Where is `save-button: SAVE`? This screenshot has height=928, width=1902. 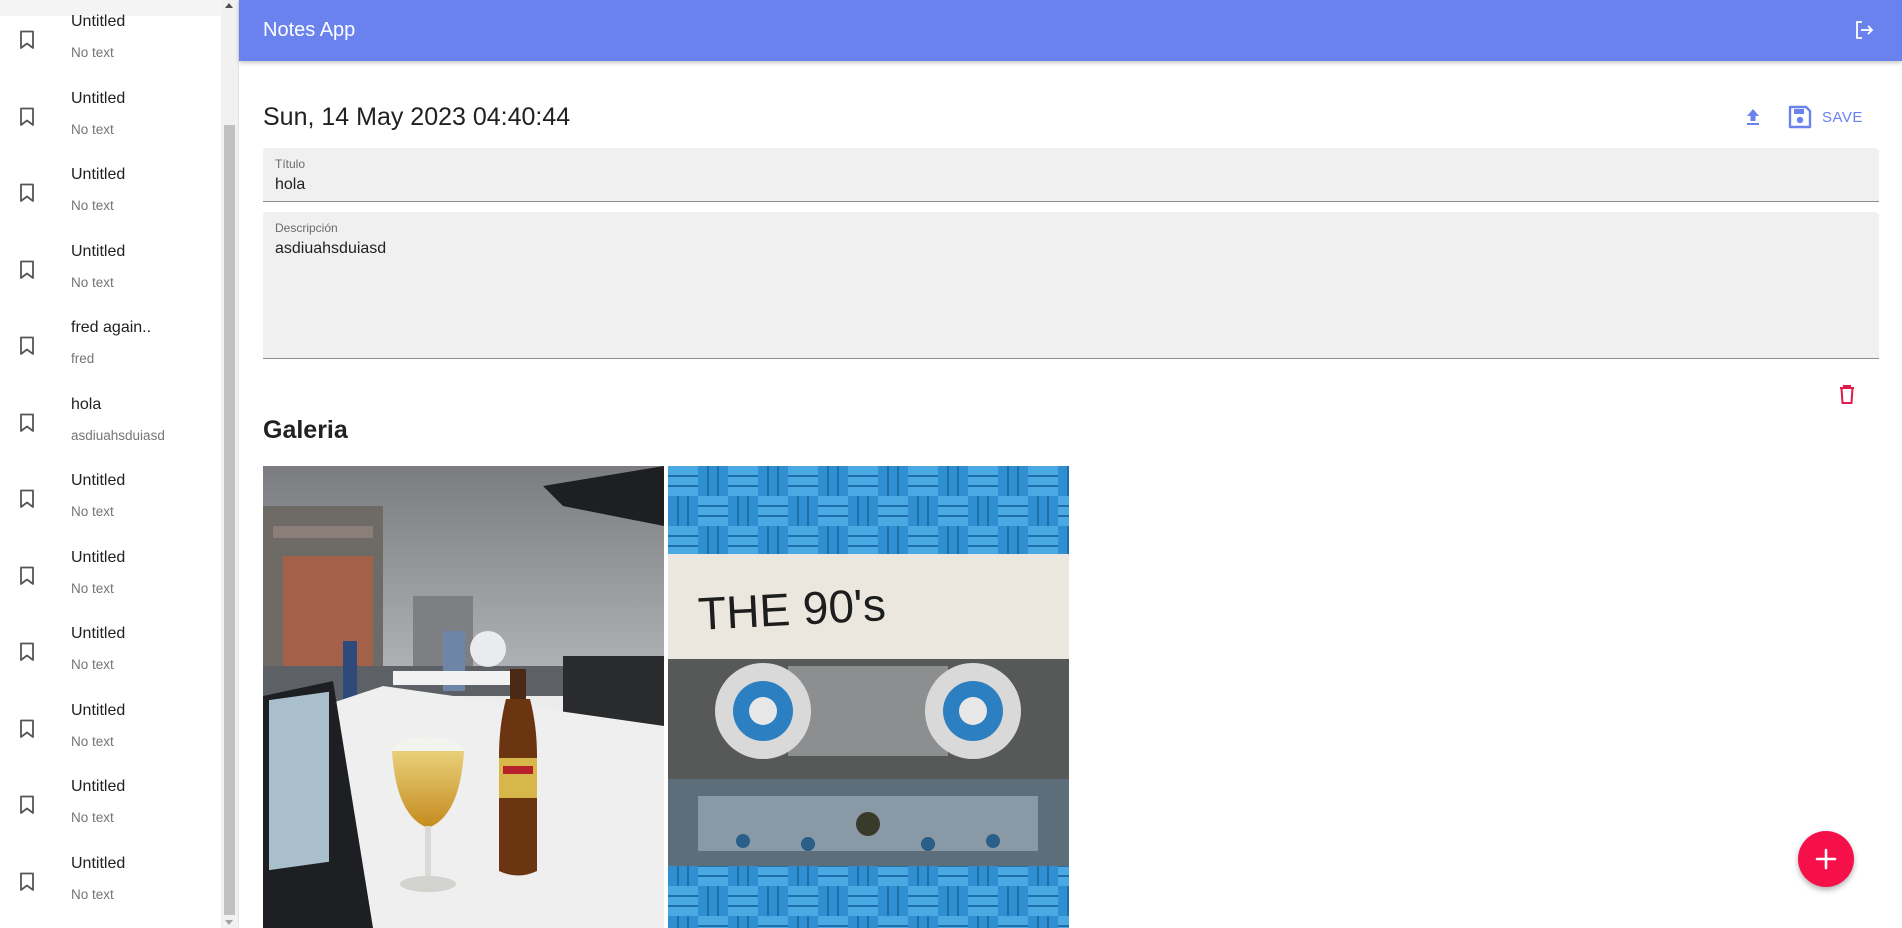
save-button: SAVE is located at coordinates (1829, 117).